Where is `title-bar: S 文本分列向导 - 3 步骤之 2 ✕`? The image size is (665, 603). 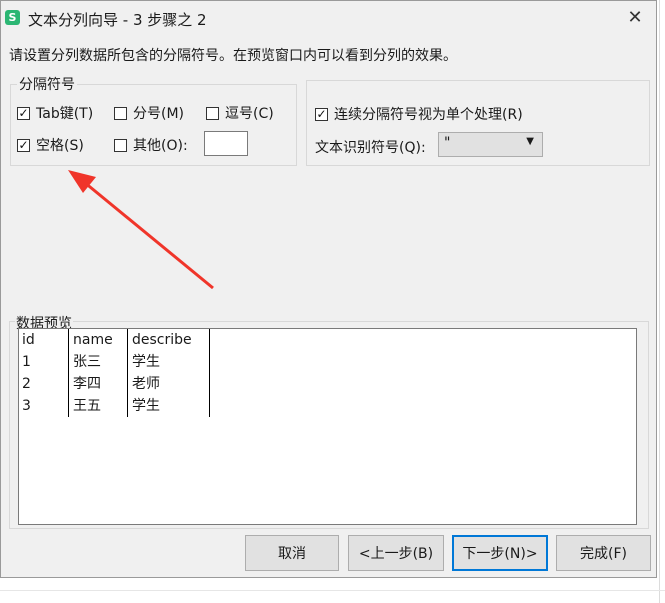 title-bar: S 文本分列向导 - 3 步骤之 2 ✕ is located at coordinates (328, 18).